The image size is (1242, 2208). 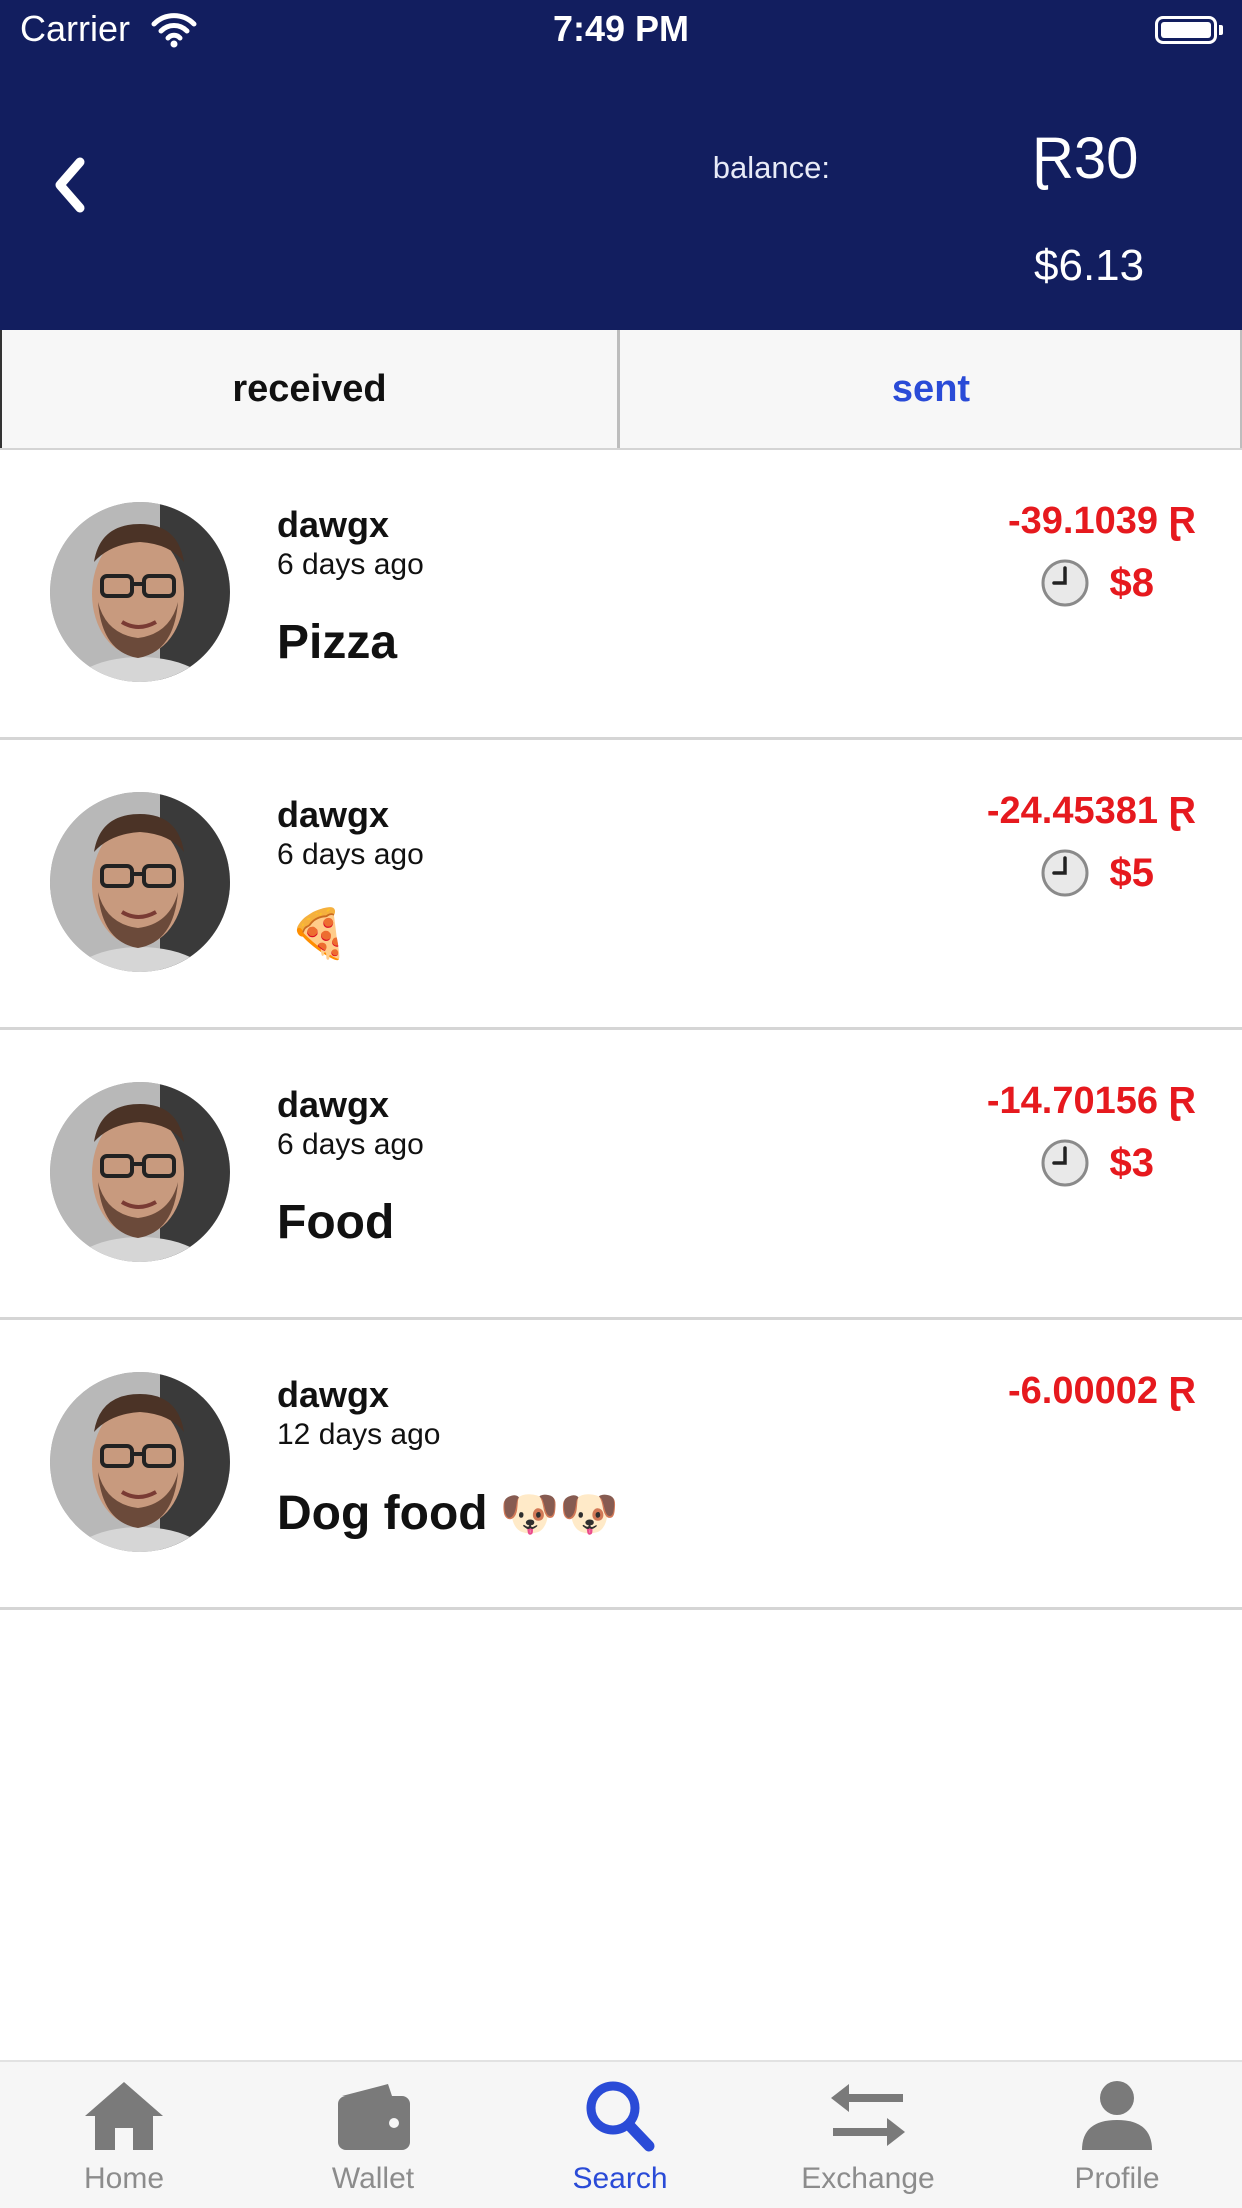 I want to click on tabbar-label: Wallet, so click(x=373, y=2178).